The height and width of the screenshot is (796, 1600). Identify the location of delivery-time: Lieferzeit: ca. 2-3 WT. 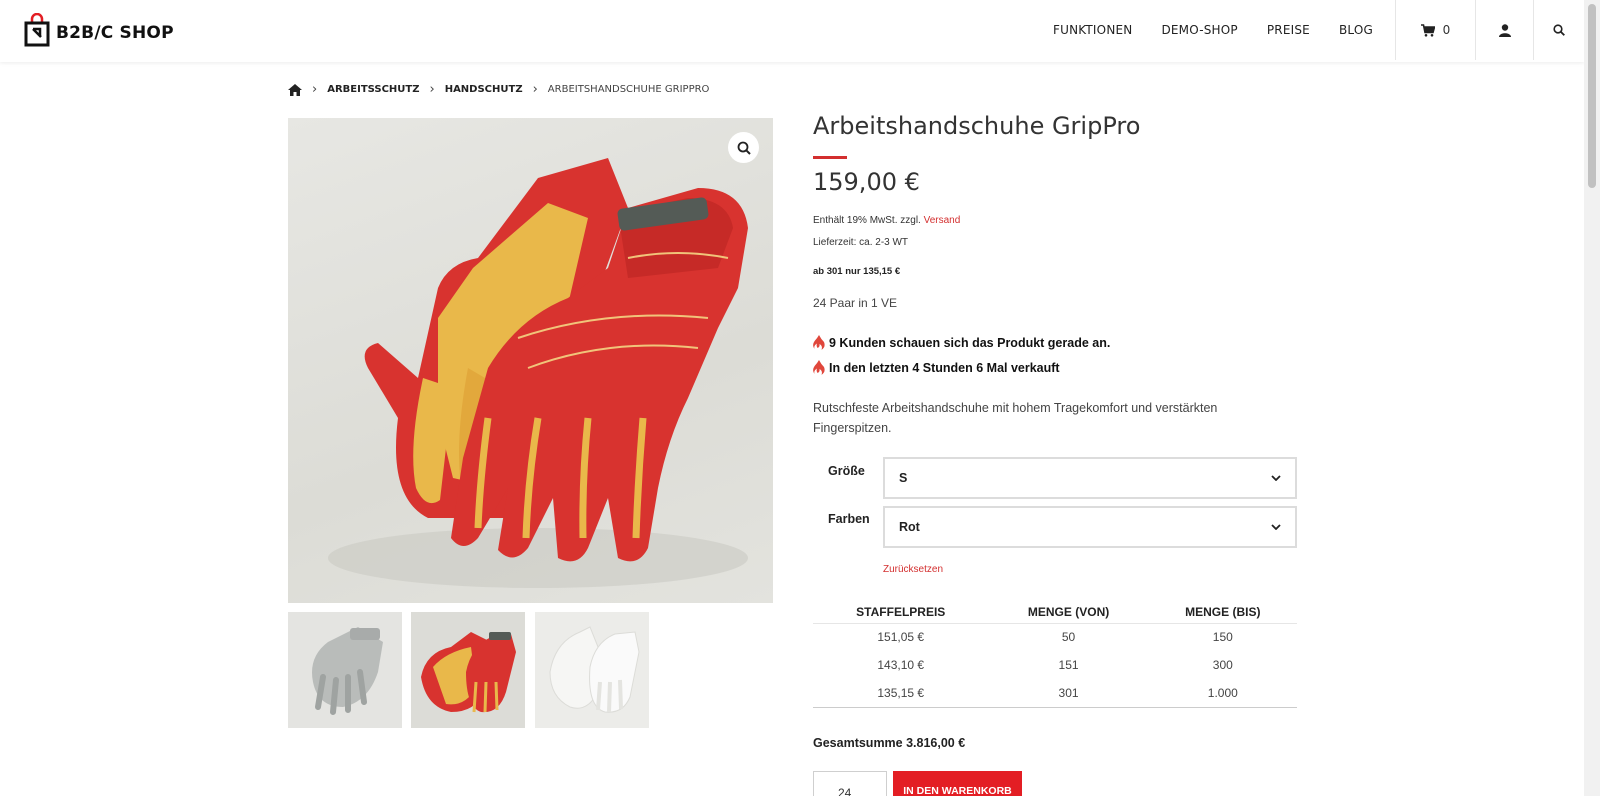
(861, 242).